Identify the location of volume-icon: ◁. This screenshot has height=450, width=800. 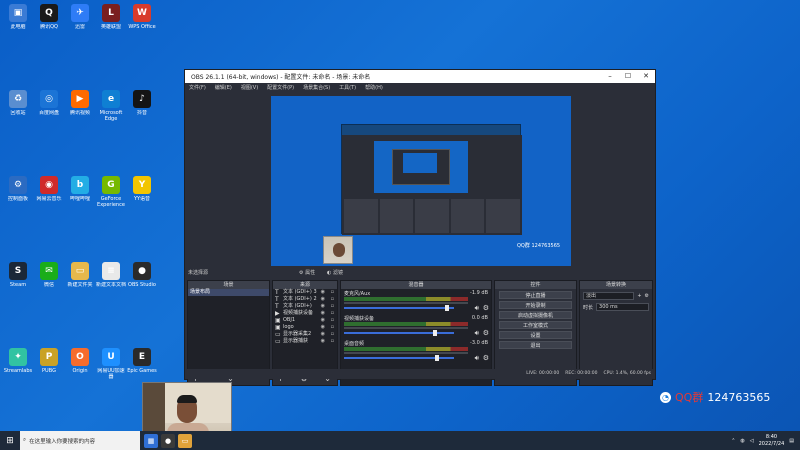
(752, 441).